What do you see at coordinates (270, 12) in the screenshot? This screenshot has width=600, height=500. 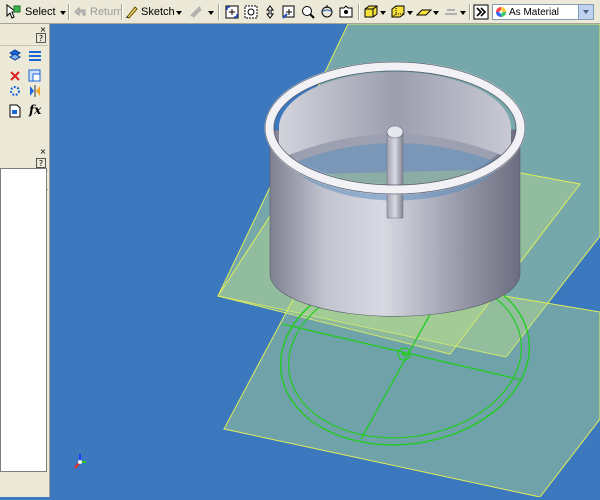 I see `zoom-icon` at bounding box center [270, 12].